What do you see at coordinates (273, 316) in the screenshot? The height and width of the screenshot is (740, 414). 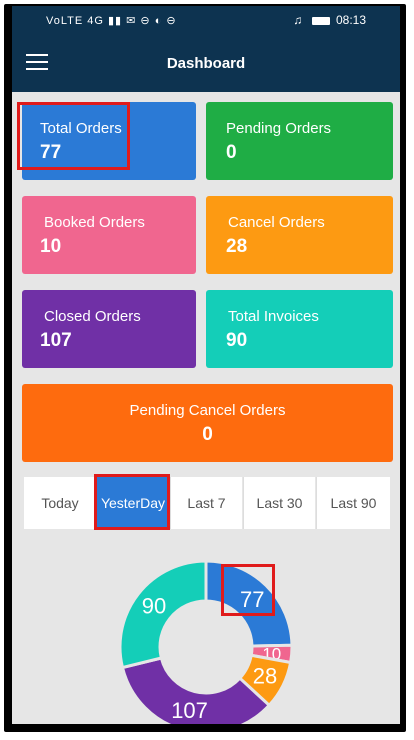 I see `card-label: Total Invoices` at bounding box center [273, 316].